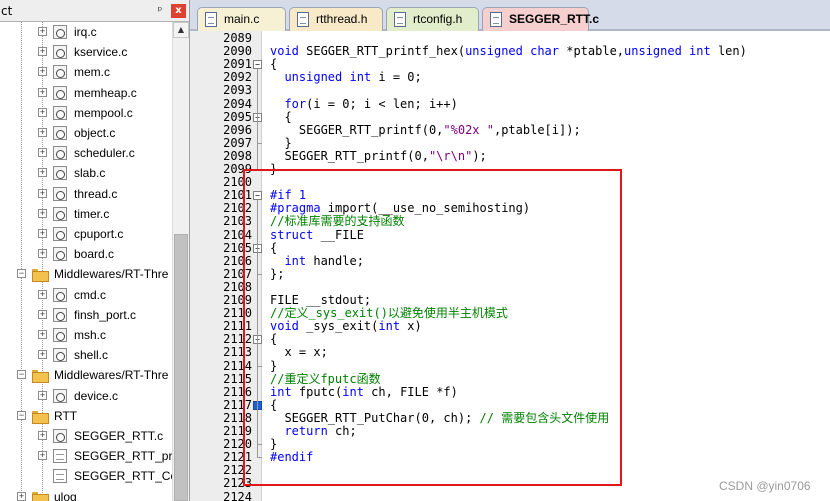 This screenshot has height=501, width=830. I want to click on line-number: 2107, so click(237, 273).